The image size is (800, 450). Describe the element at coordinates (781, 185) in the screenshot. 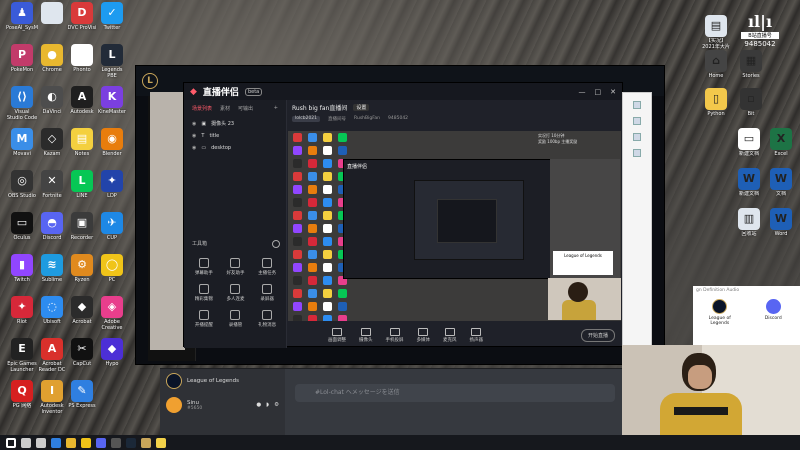

I see `desktop-icon: W 文档` at that location.